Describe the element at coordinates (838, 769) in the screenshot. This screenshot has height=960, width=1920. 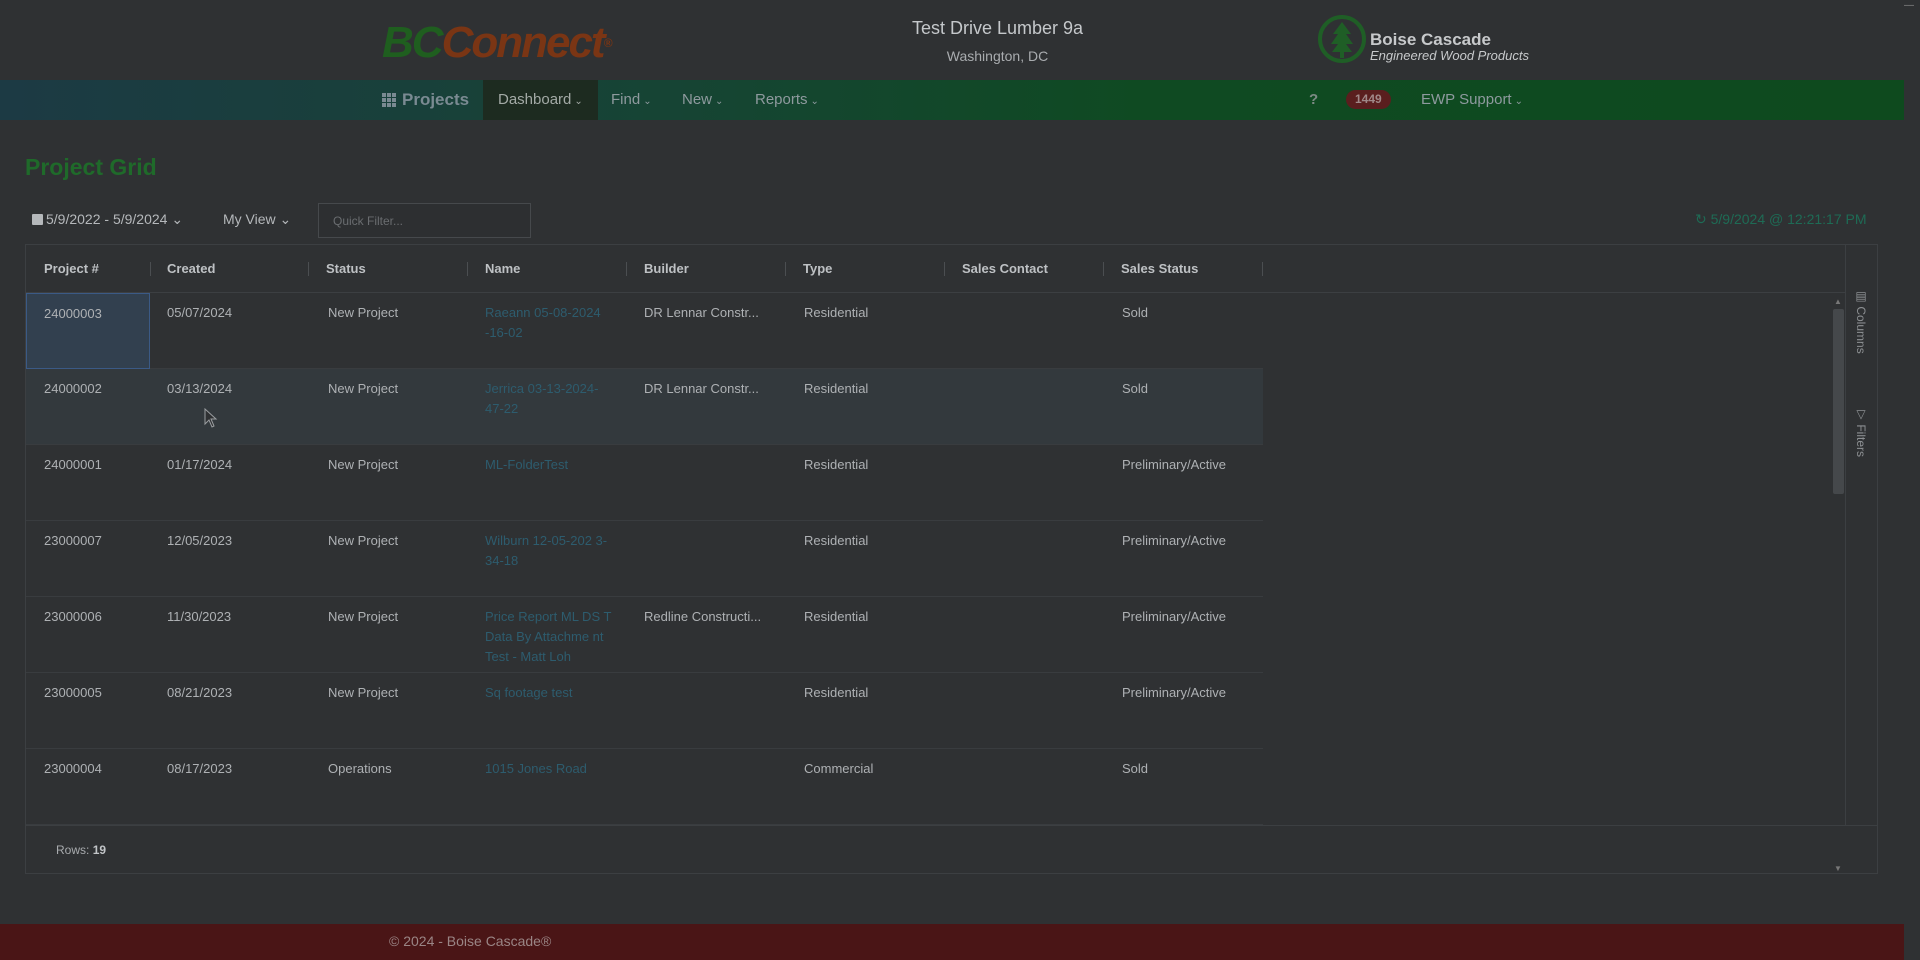
I see `cell-type: Commercial` at that location.